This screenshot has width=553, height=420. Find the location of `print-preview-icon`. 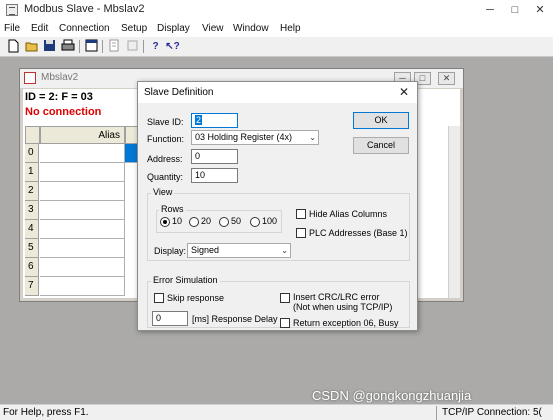

print-preview-icon is located at coordinates (132, 46).